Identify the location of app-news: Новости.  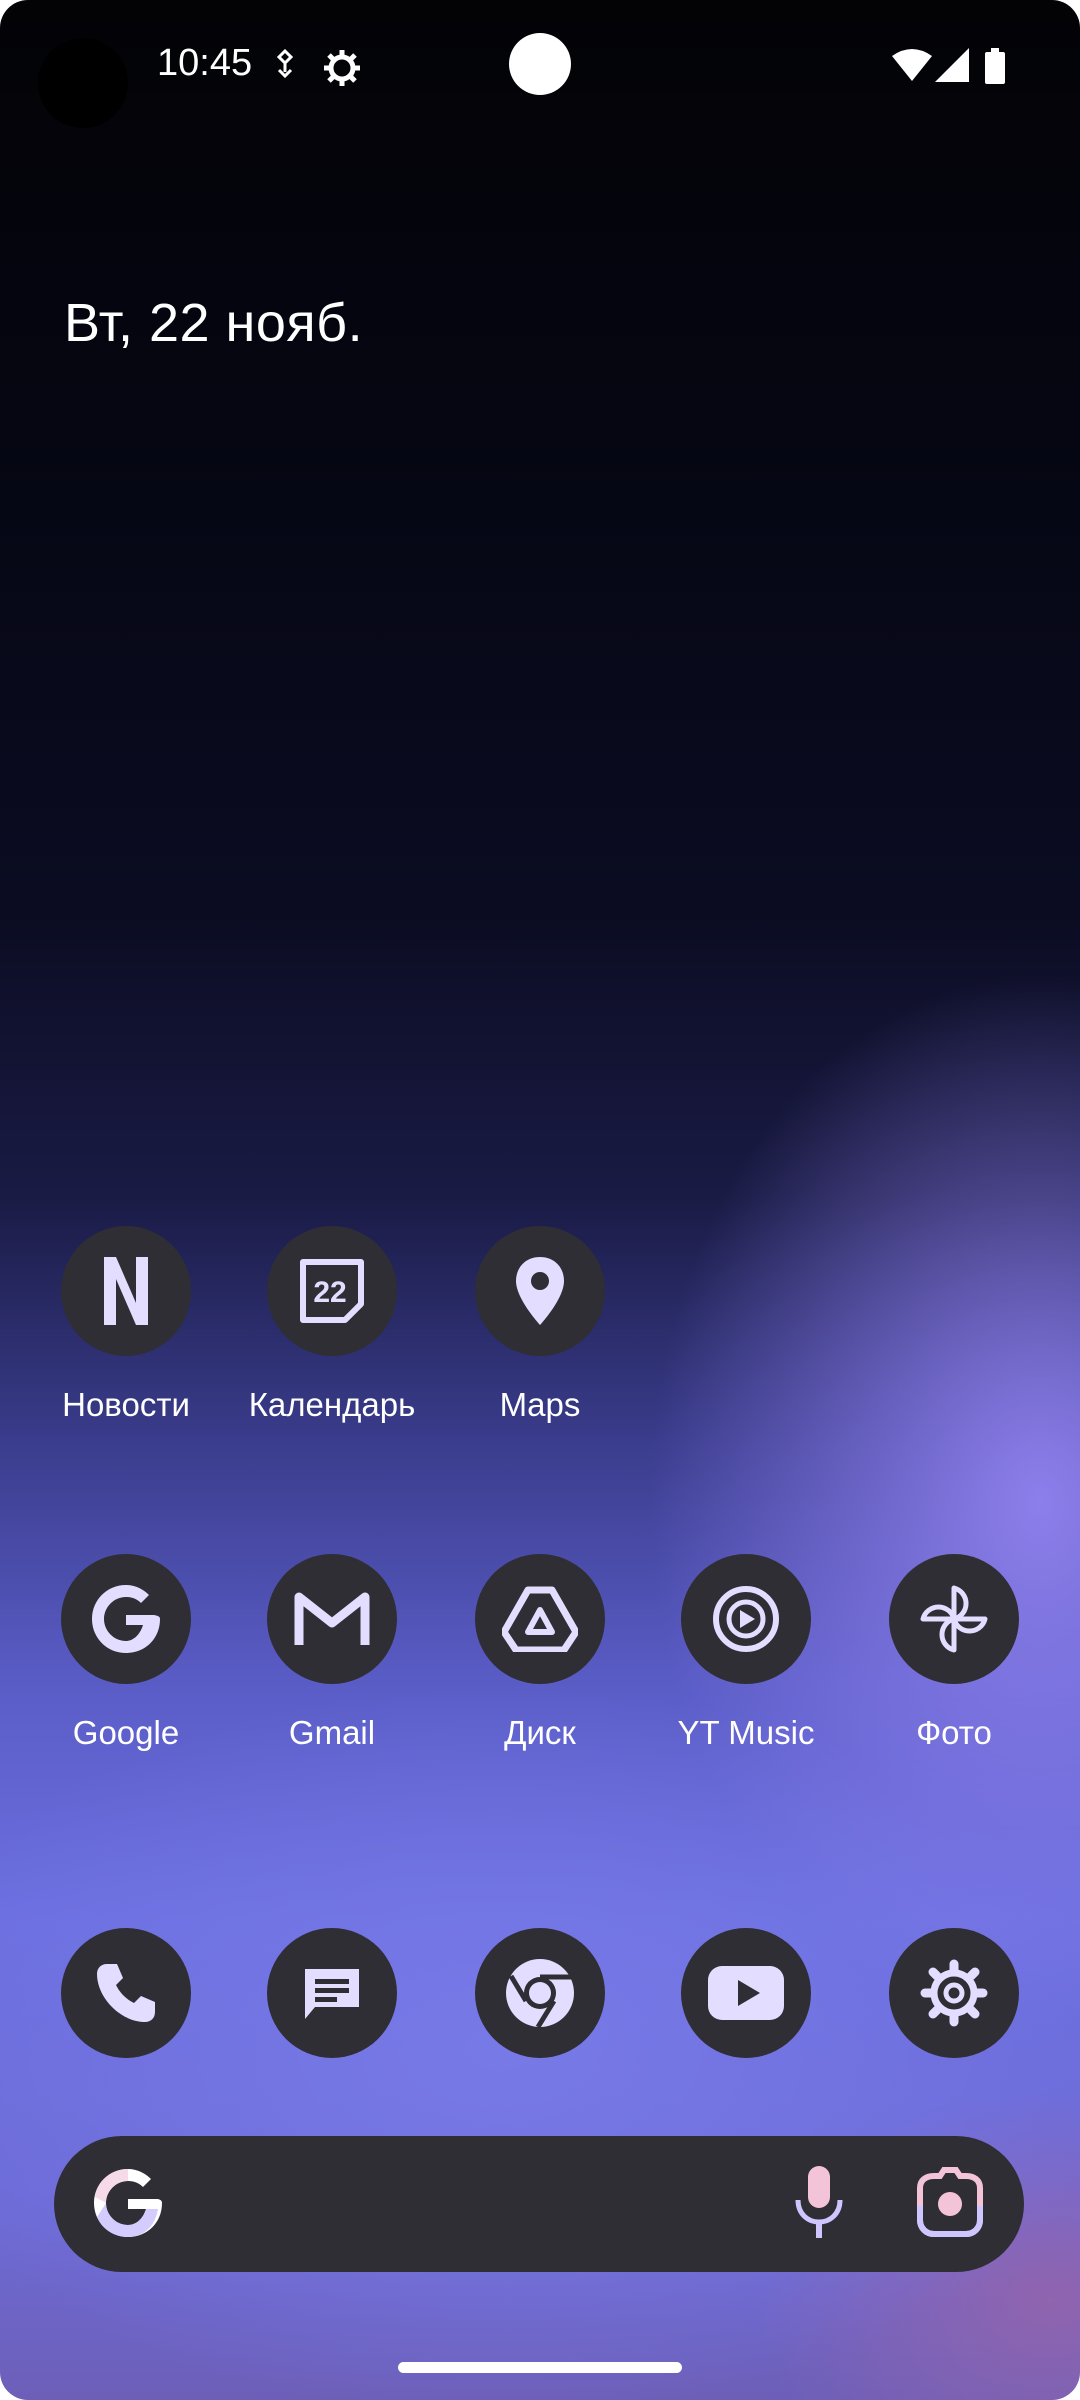
(126, 1325).